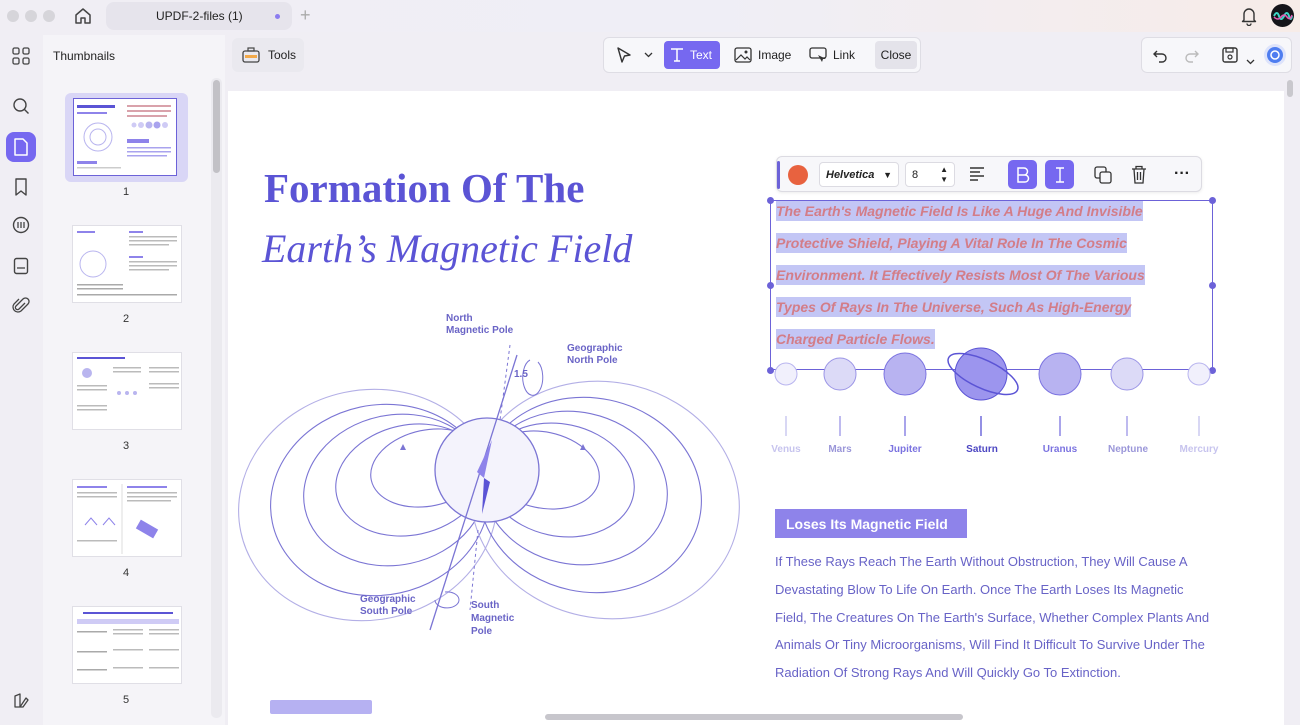 This screenshot has width=1300, height=725. Describe the element at coordinates (592, 360) in the screenshot. I see `geo-north-label-line2: North Pole` at that location.